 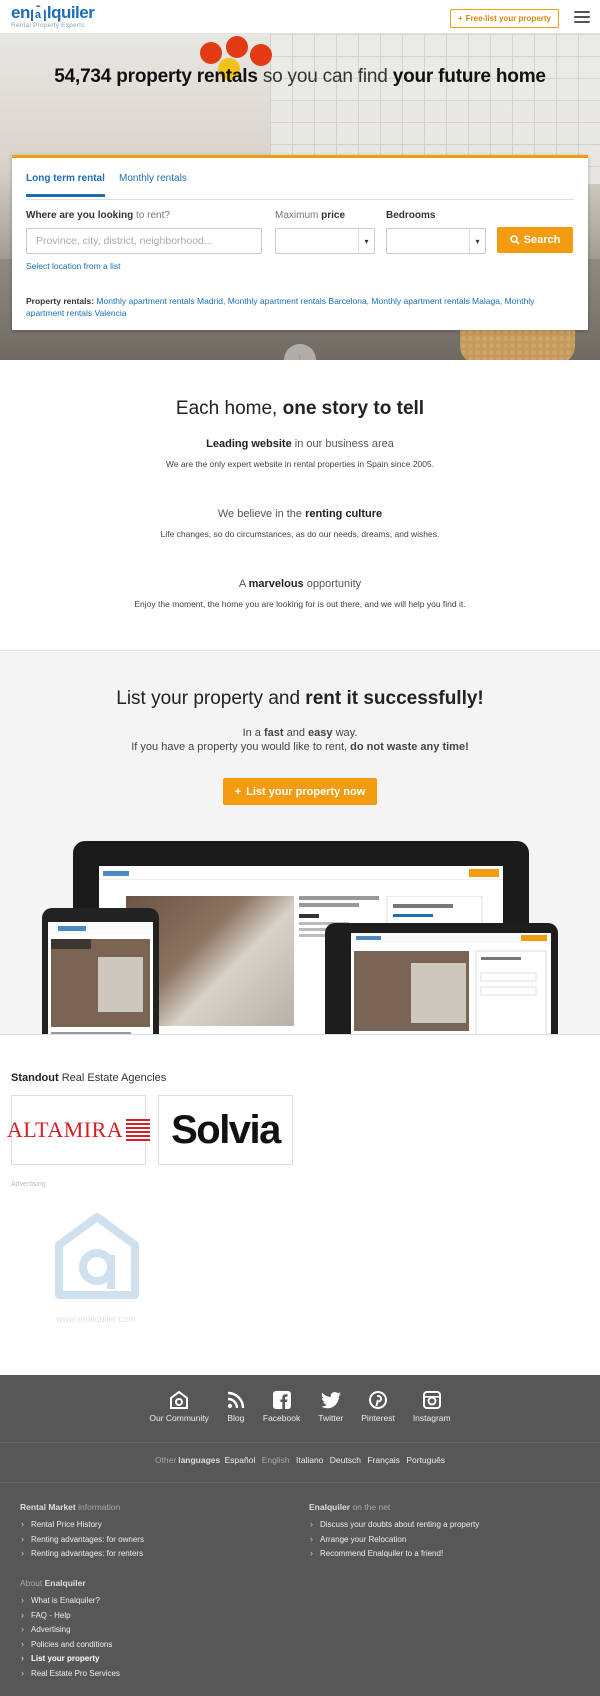 What do you see at coordinates (48, 25) in the screenshot?
I see `logo-tagline: Rental Property Experts` at bounding box center [48, 25].